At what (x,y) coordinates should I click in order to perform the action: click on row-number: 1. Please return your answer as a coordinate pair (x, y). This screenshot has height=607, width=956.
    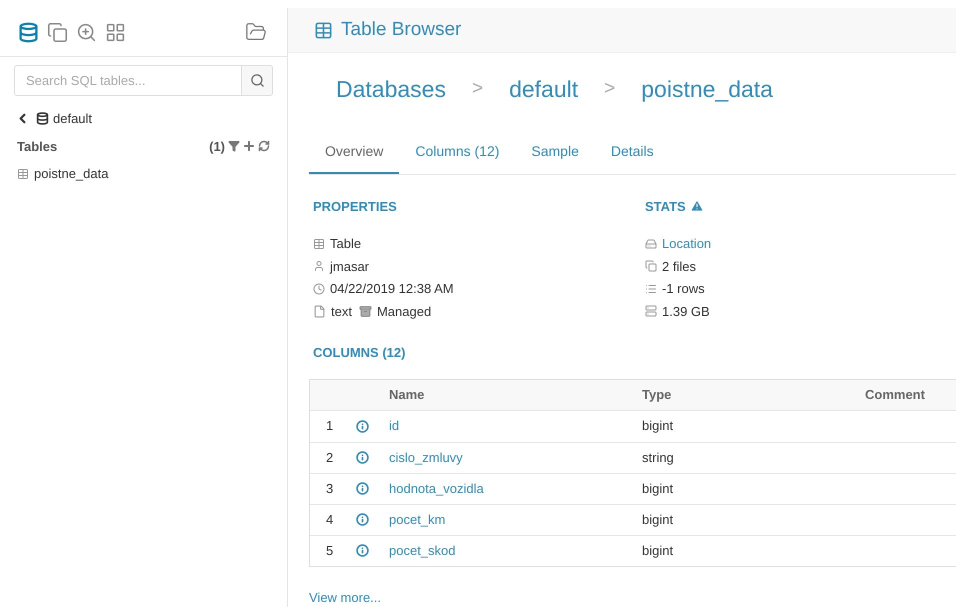
    Looking at the image, I should click on (329, 426).